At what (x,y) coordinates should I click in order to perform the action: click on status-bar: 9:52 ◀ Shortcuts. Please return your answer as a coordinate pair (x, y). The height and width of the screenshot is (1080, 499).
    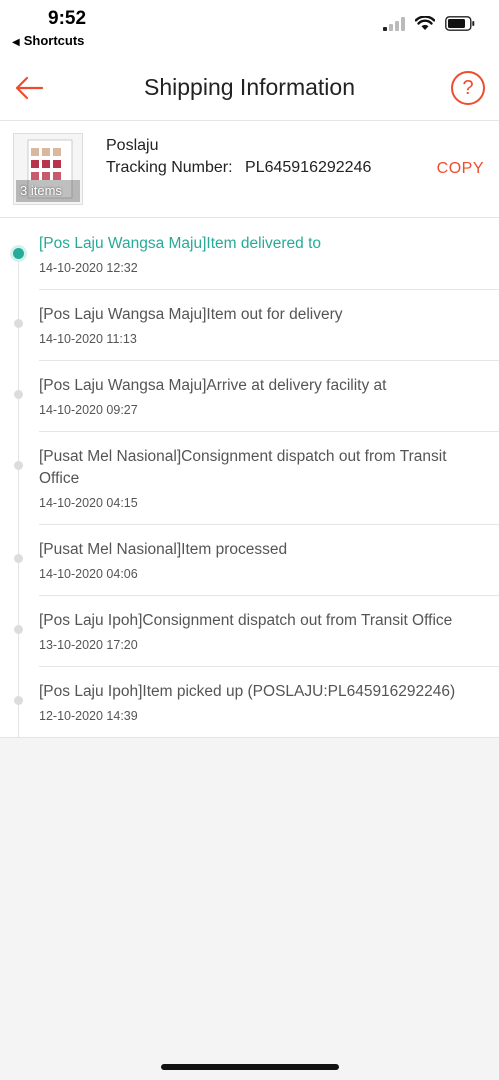
    Looking at the image, I should click on (249, 28).